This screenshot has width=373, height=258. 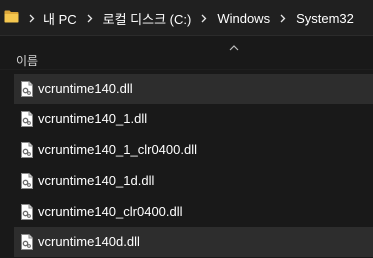 What do you see at coordinates (193, 242) in the screenshot?
I see `list-item: vcruntime140d.dll` at bounding box center [193, 242].